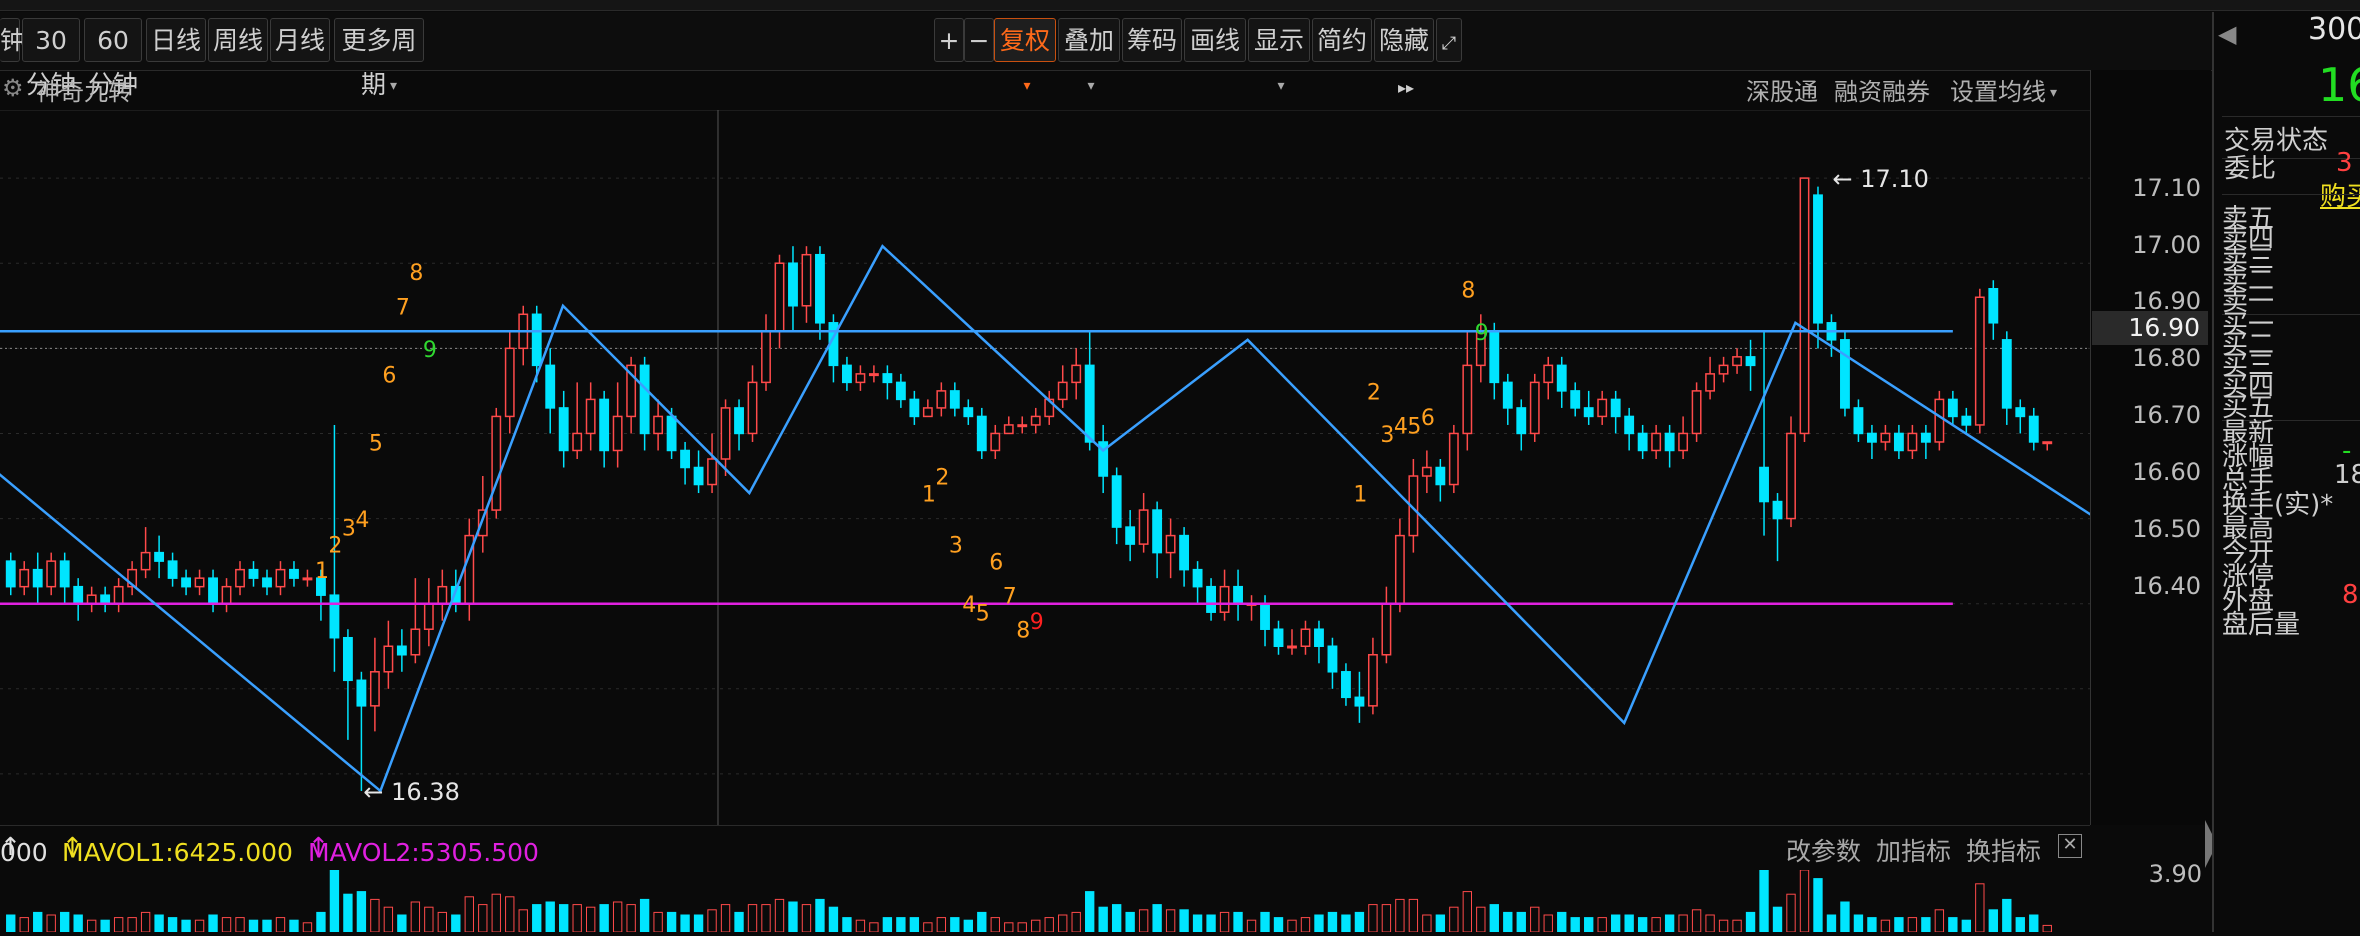 The image size is (2360, 936). Describe the element at coordinates (379, 58) in the screenshot. I see `more-periods-dropdown: 更多周期 ▾` at that location.